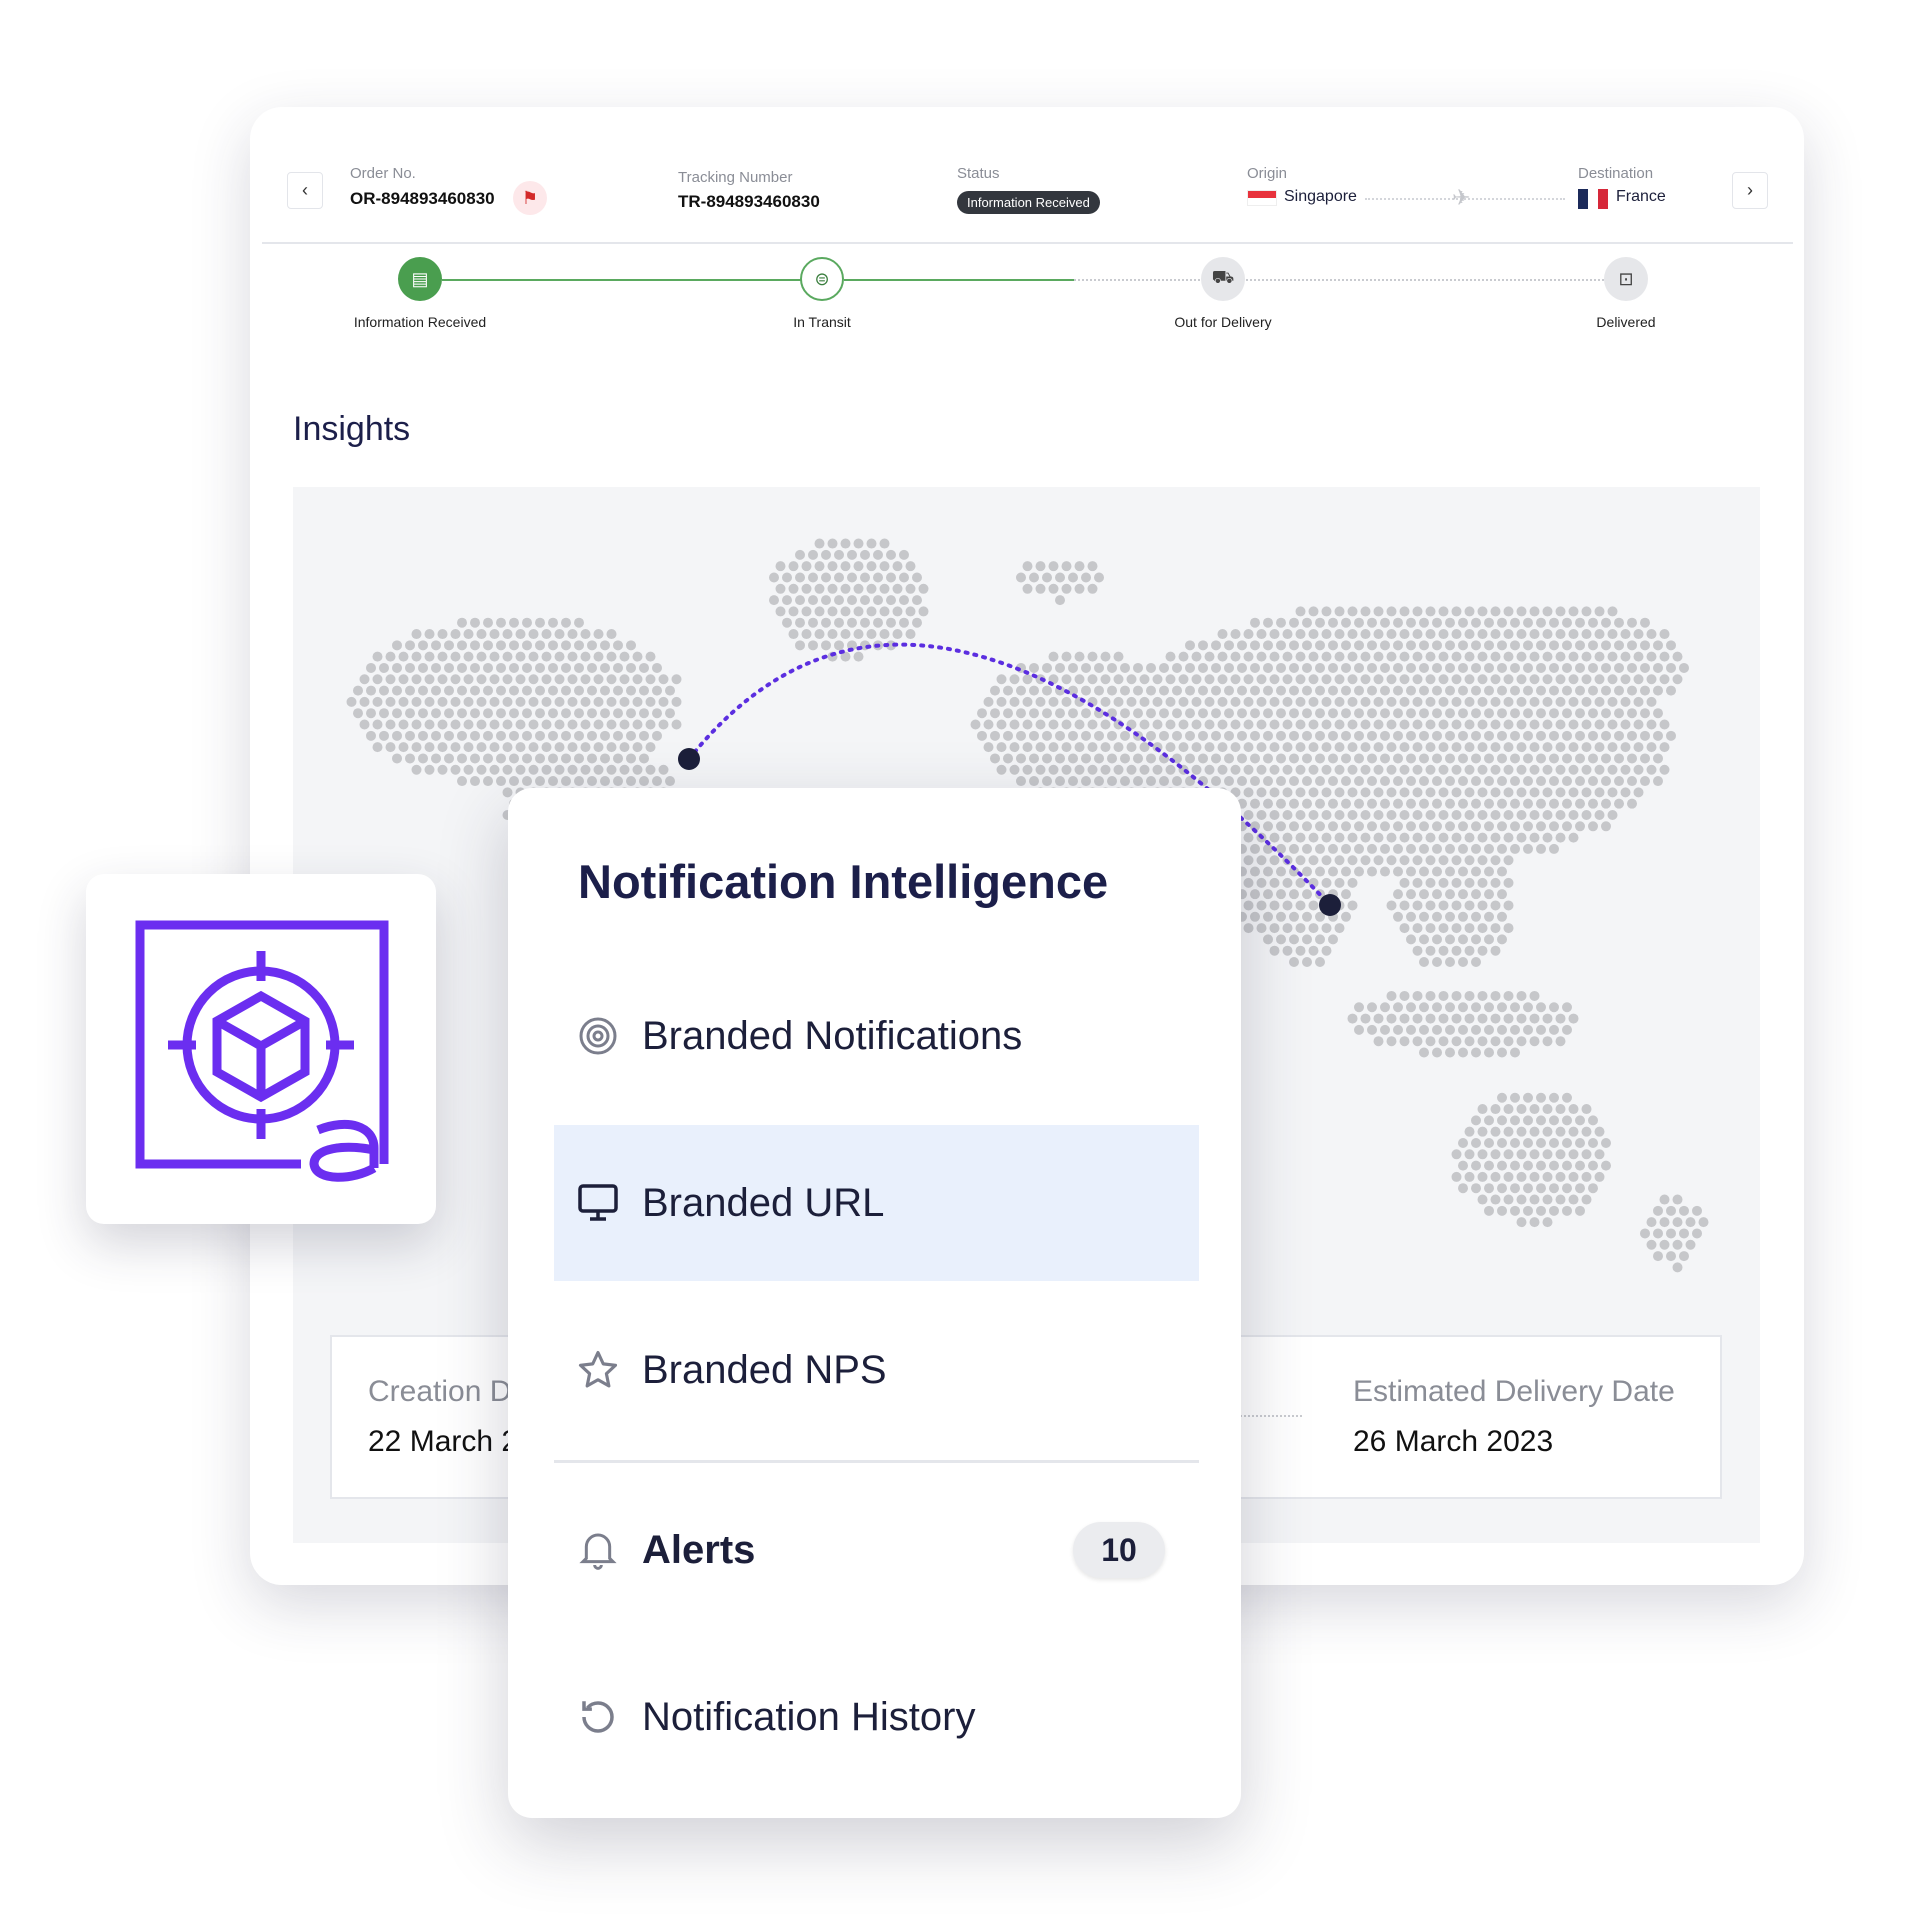  Describe the element at coordinates (876, 1203) in the screenshot. I see `menu-item-branded-url: Branded URL` at that location.